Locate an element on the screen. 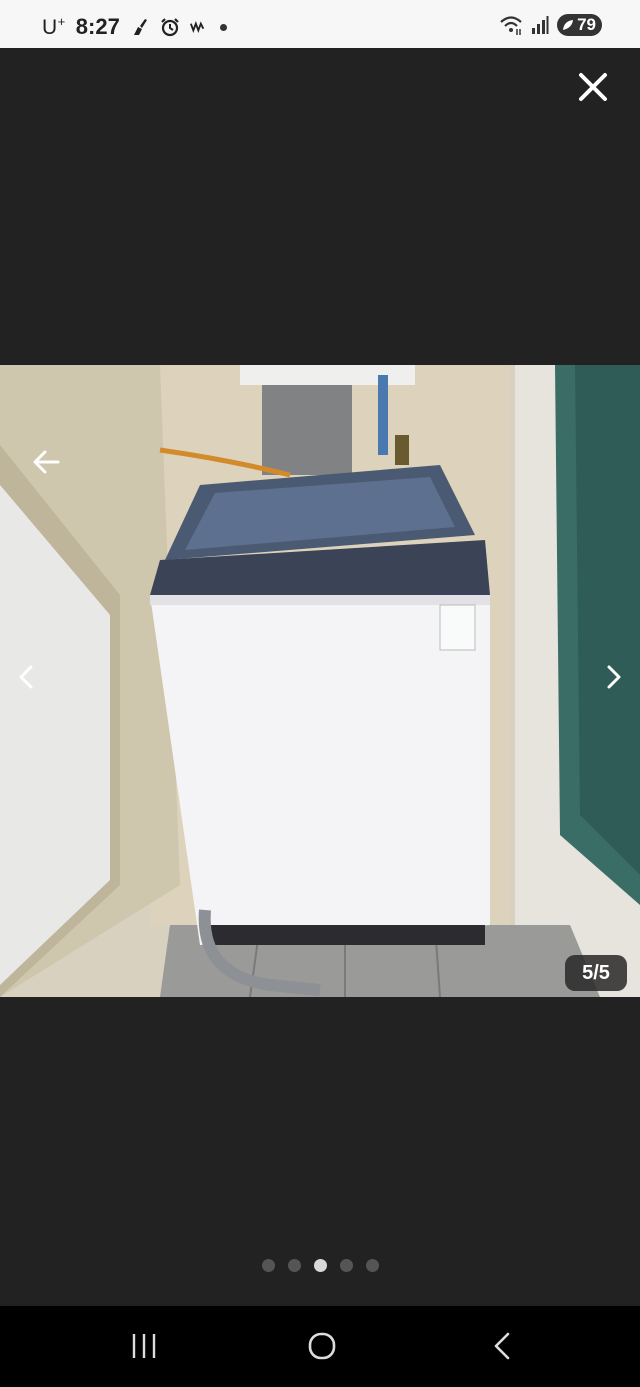  status-bar-right: 79 is located at coordinates (550, 25).